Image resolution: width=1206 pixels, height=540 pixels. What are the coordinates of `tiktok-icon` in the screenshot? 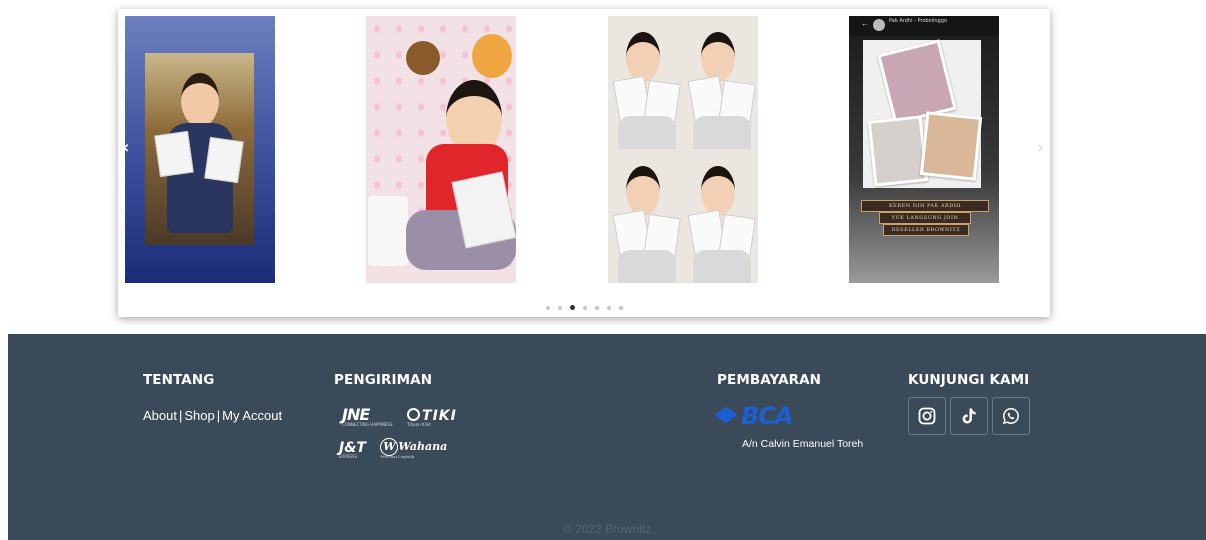 It's located at (969, 416).